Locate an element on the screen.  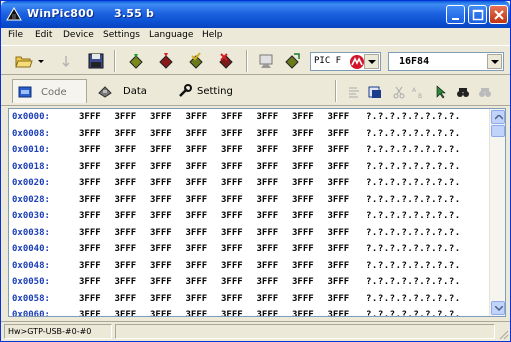
scroll-up-button is located at coordinates (498, 117).